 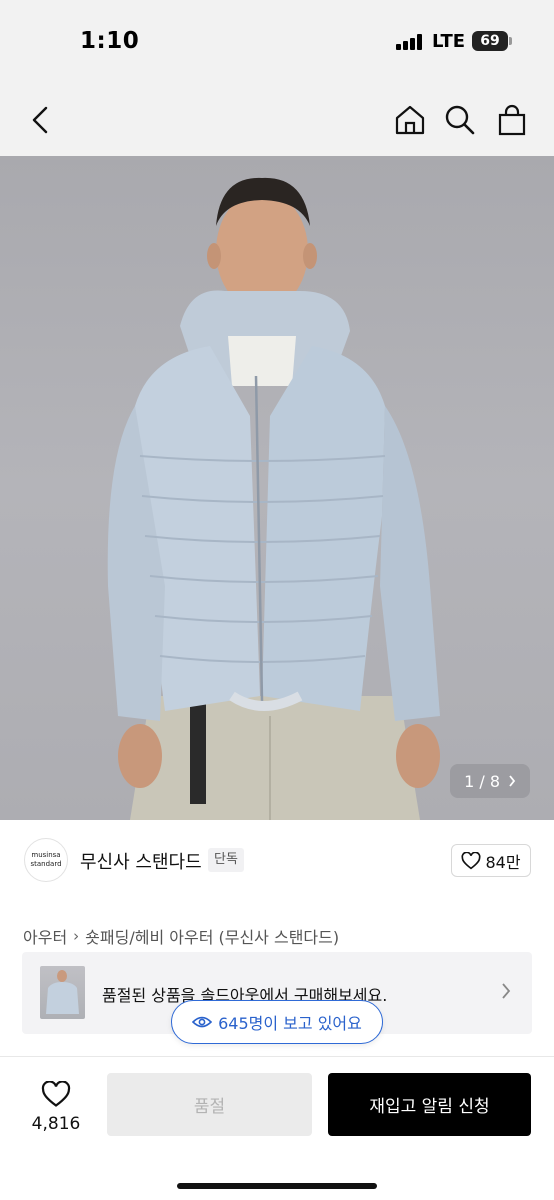 I want to click on breadcrumb-item-category: 숏패딩/헤비 아우터 (무신사 스탠다드), so click(x=212, y=936).